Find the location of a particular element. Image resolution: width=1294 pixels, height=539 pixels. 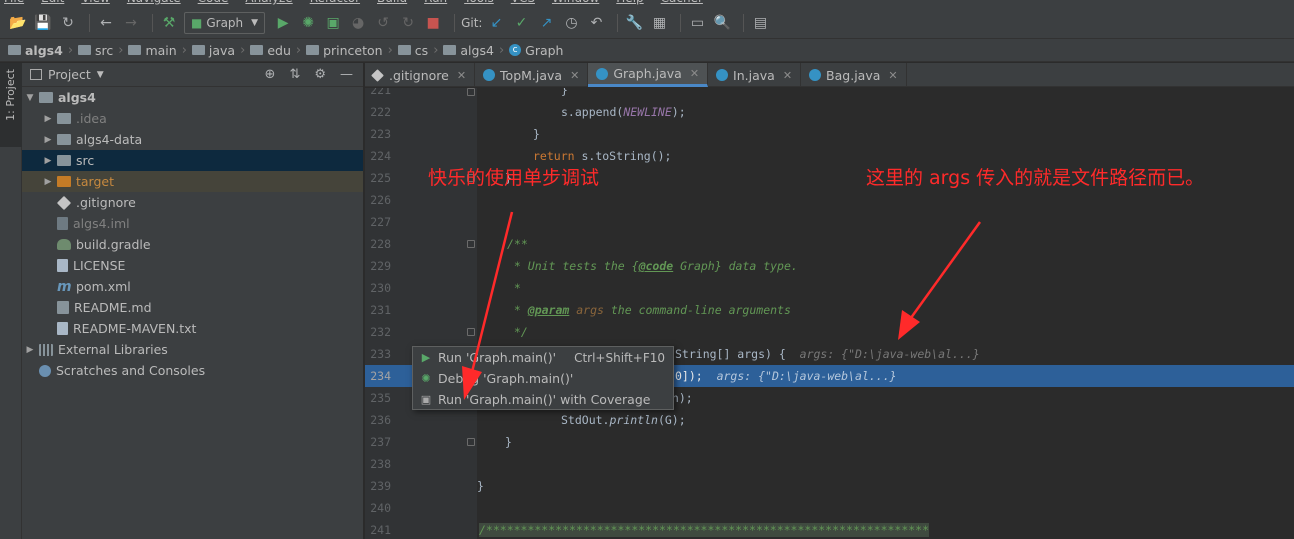

menu-refactor: Refactor is located at coordinates (335, 4).